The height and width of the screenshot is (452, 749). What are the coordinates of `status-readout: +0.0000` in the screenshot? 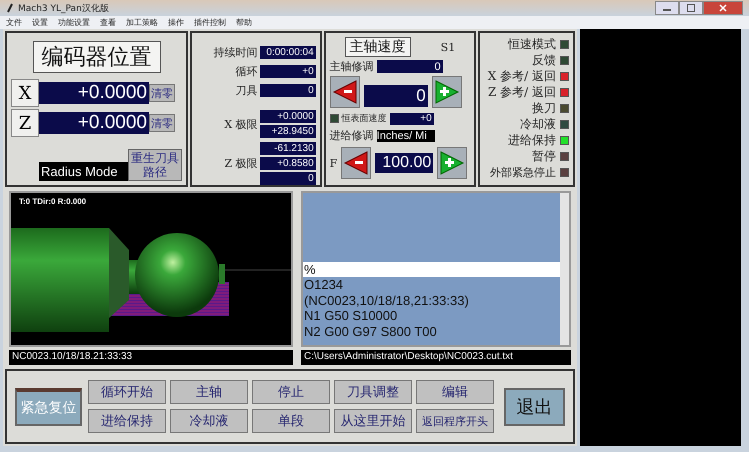 It's located at (288, 116).